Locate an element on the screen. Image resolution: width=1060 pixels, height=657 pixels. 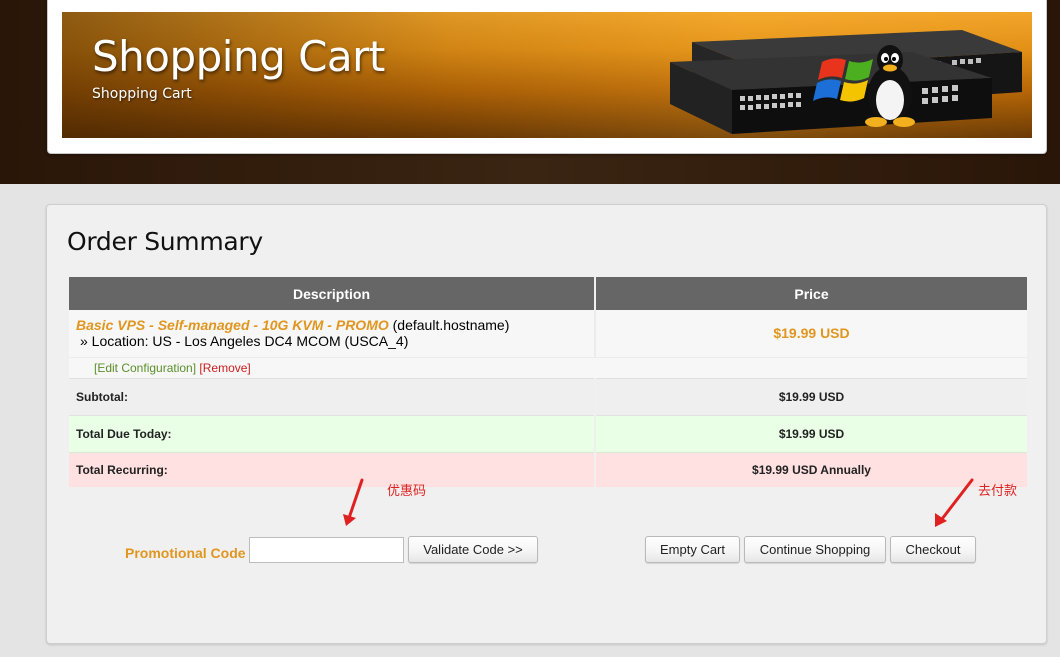
subtotal-row: Subtotal: $19.99 USD is located at coordinates (548, 397).